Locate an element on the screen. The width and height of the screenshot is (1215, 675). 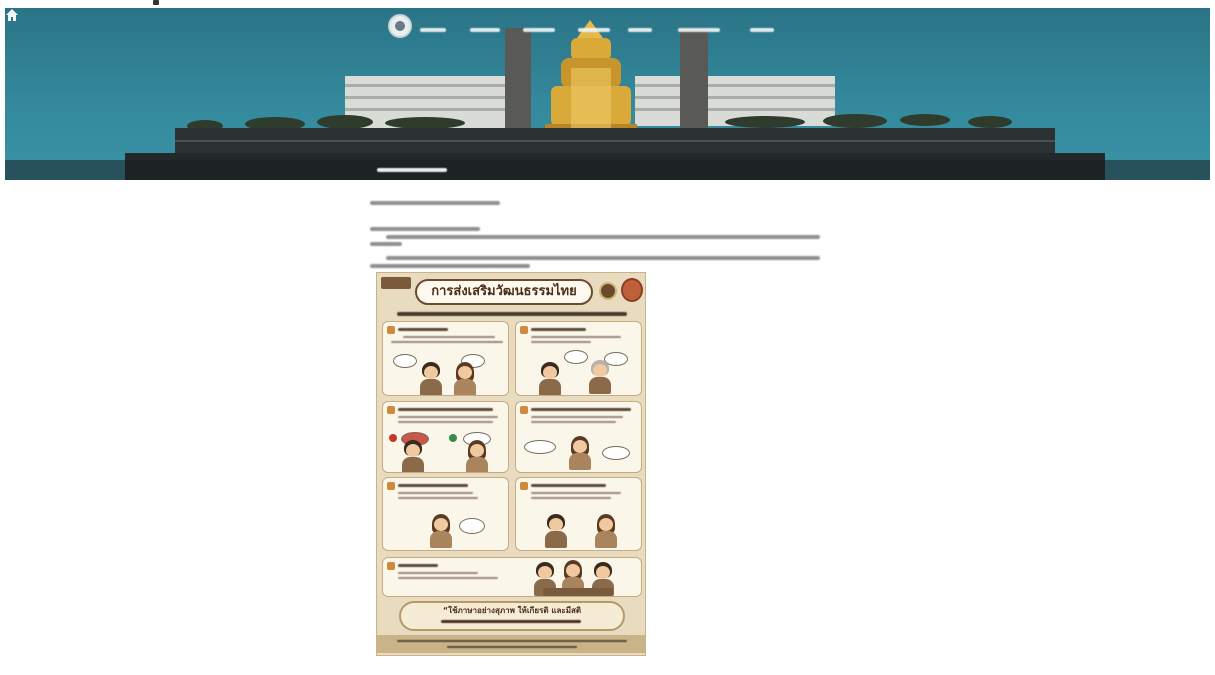
breadcrumb-link is located at coordinates (412, 170).